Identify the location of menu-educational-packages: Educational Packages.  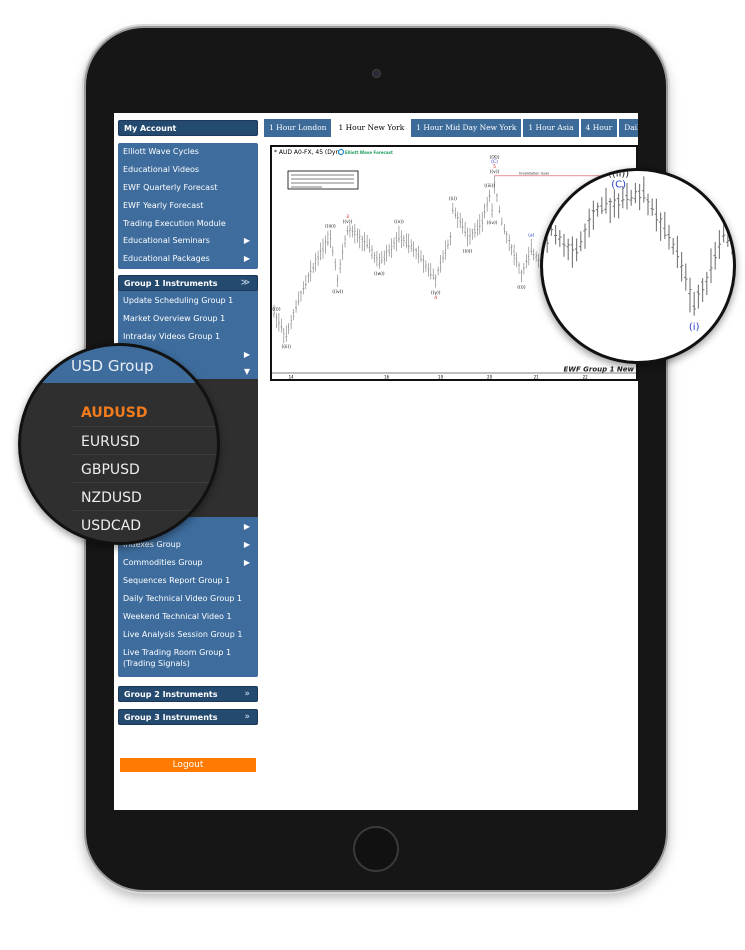
(166, 259).